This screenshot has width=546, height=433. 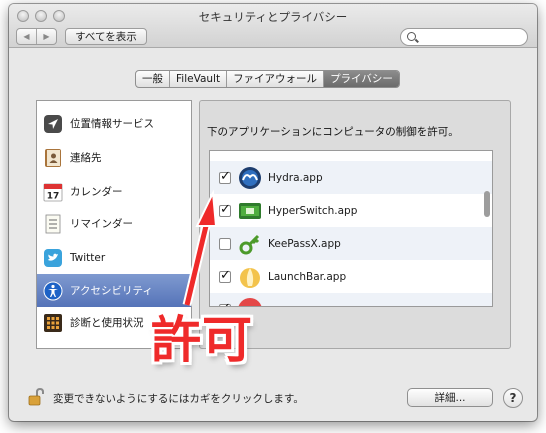 I want to click on title-bar: セキュリティとプライバシー ◀ ▶ すべてを表示, so click(x=273, y=26).